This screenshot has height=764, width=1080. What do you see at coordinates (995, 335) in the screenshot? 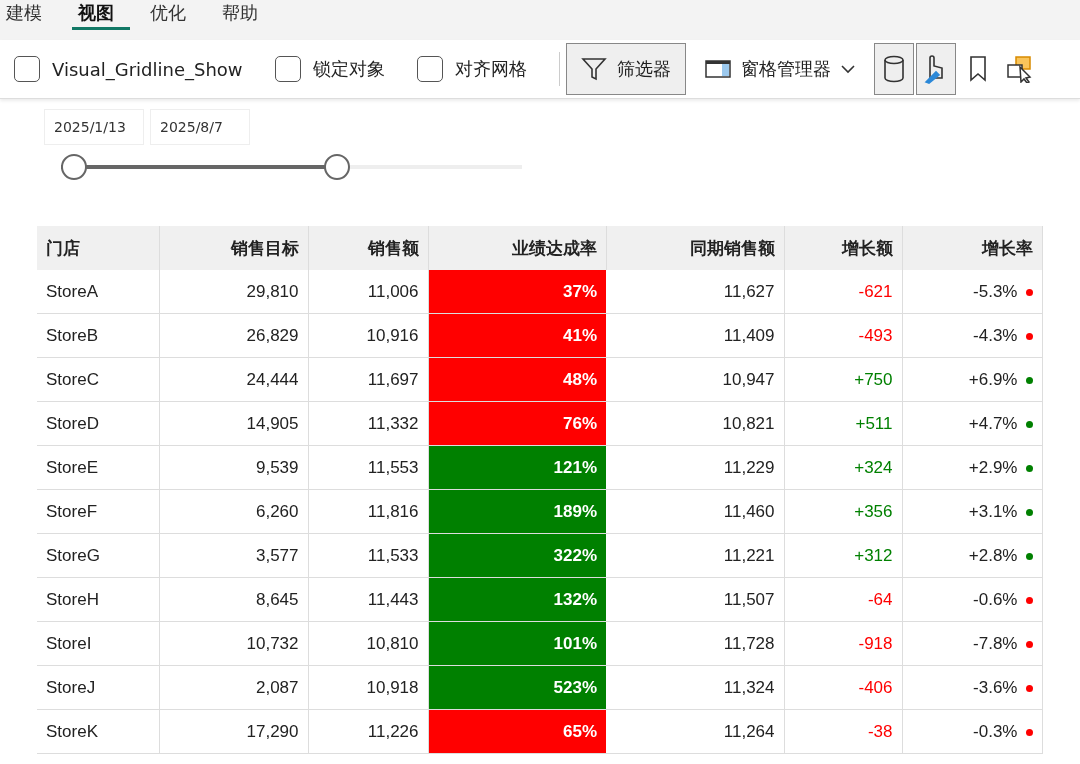
I see `growth-rate-text: -4.3%` at bounding box center [995, 335].